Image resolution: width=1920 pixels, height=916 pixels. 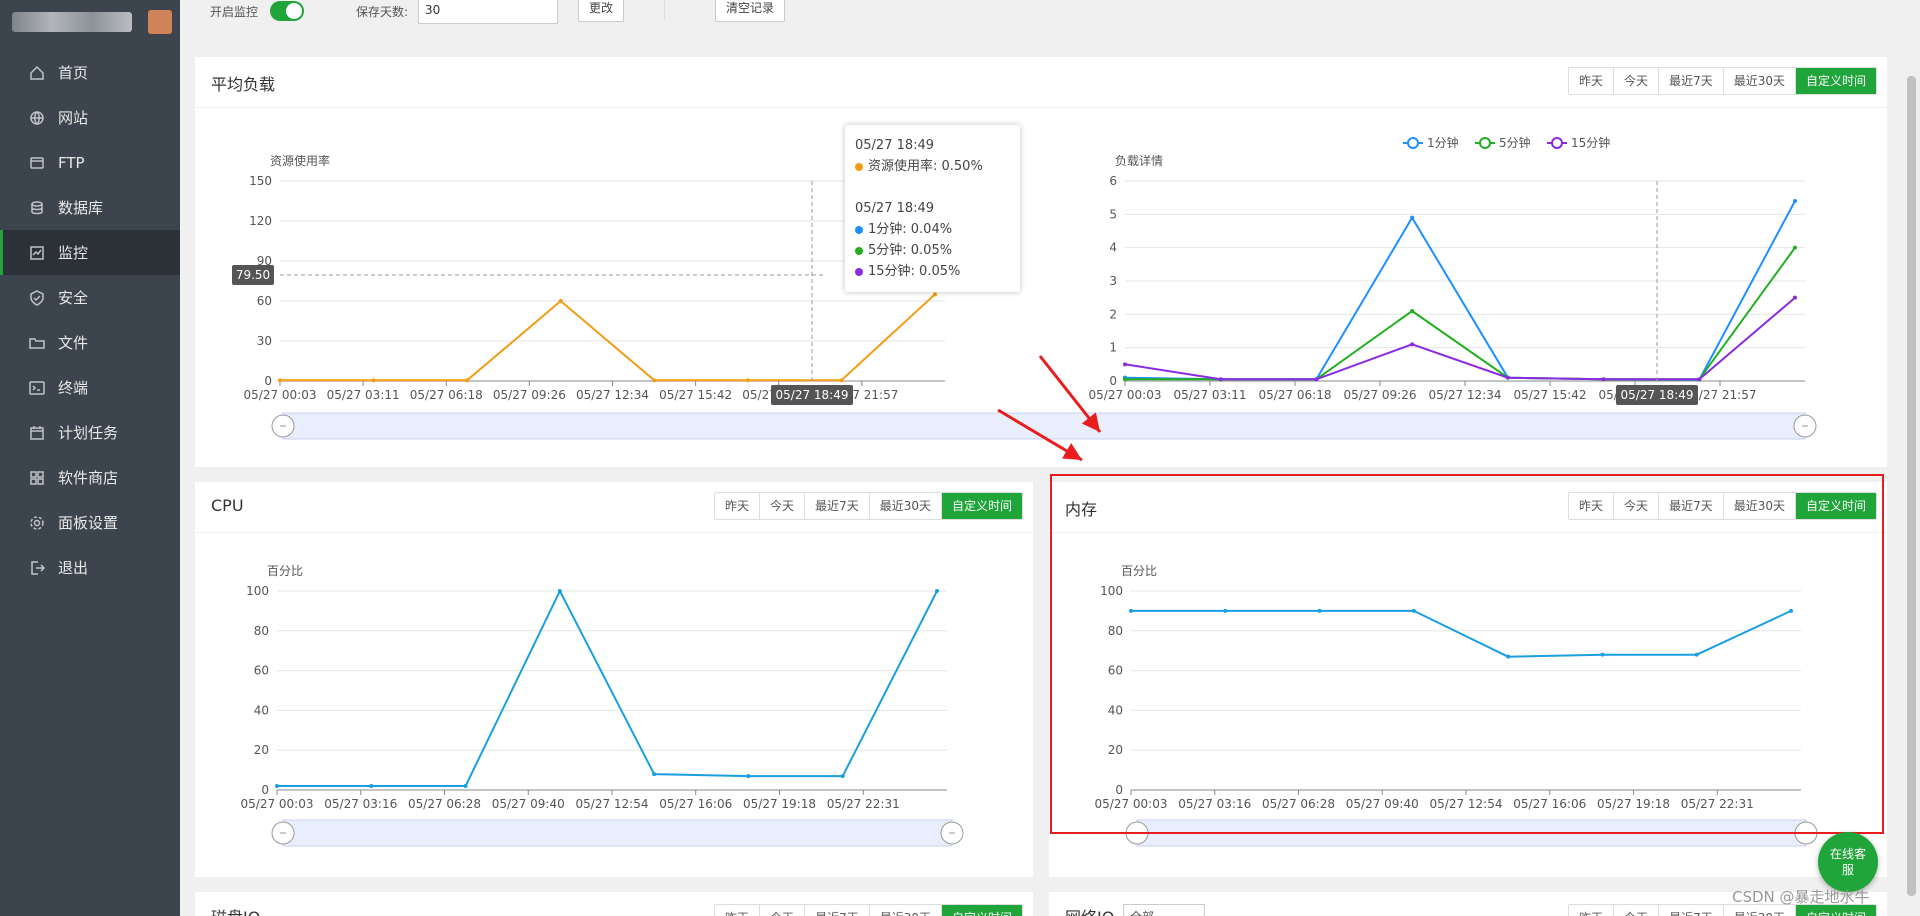 I want to click on page-scrollbar, so click(x=1911, y=458).